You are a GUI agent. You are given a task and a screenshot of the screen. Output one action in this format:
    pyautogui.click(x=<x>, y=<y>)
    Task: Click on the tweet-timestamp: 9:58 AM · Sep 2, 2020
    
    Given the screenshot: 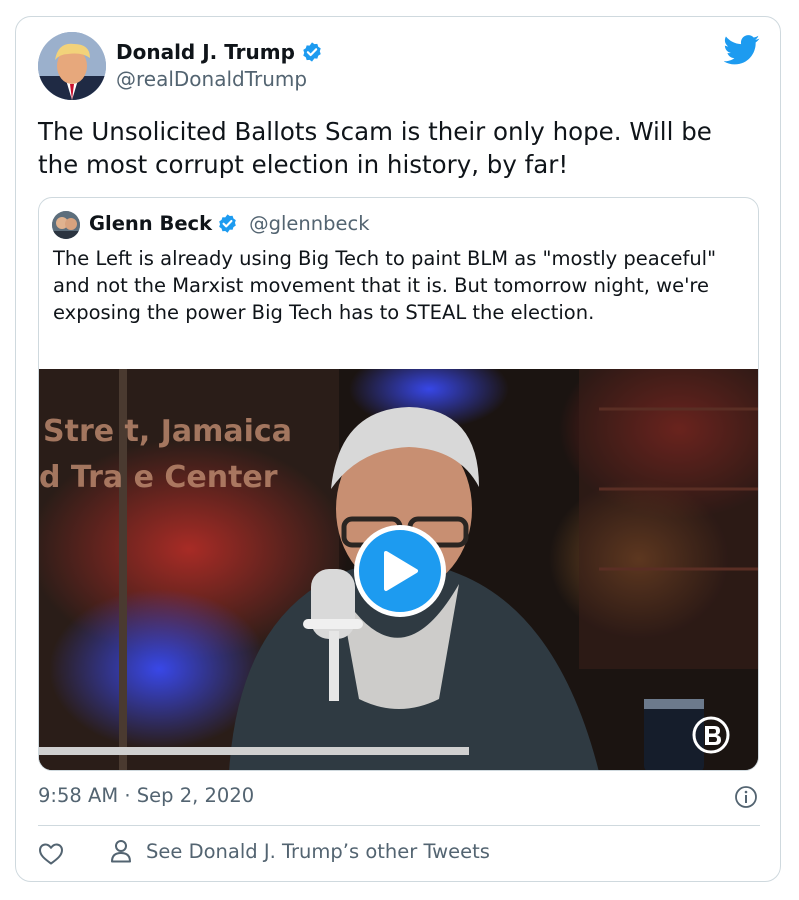 What is the action you would take?
    pyautogui.click(x=146, y=795)
    